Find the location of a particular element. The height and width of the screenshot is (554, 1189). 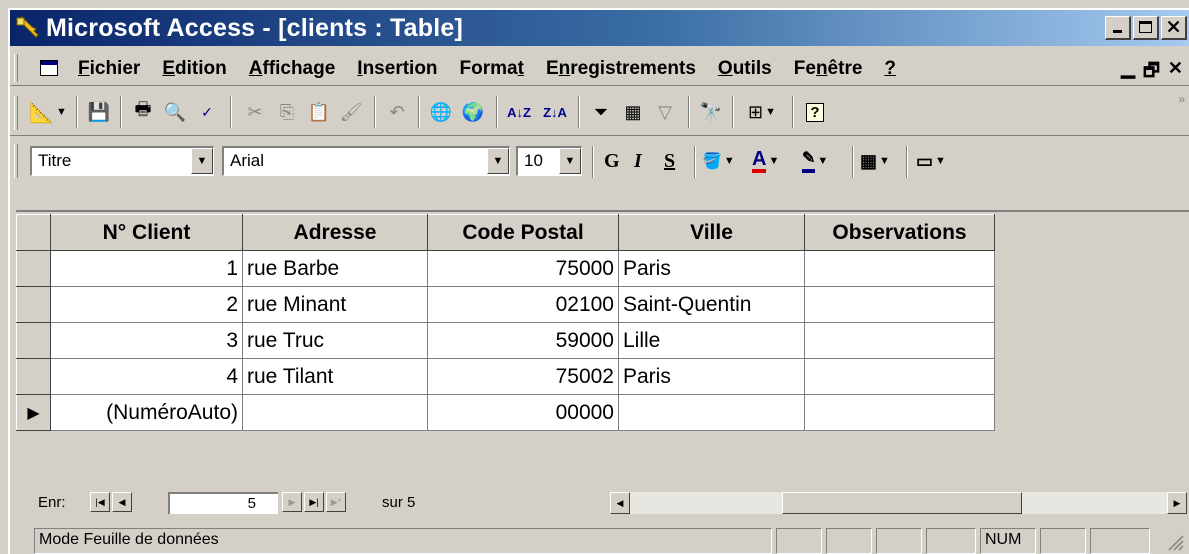

web-toolbar-button: 🌍 is located at coordinates (473, 112).